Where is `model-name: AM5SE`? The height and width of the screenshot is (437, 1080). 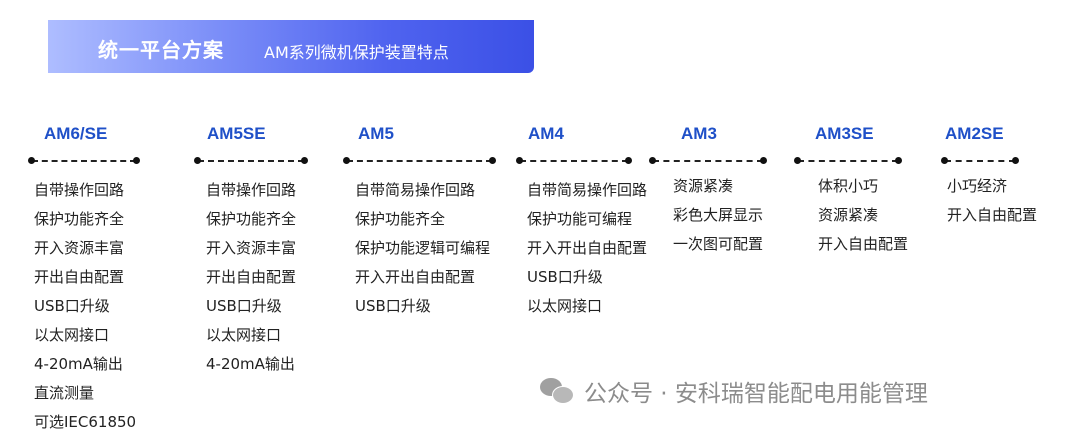
model-name: AM5SE is located at coordinates (236, 133).